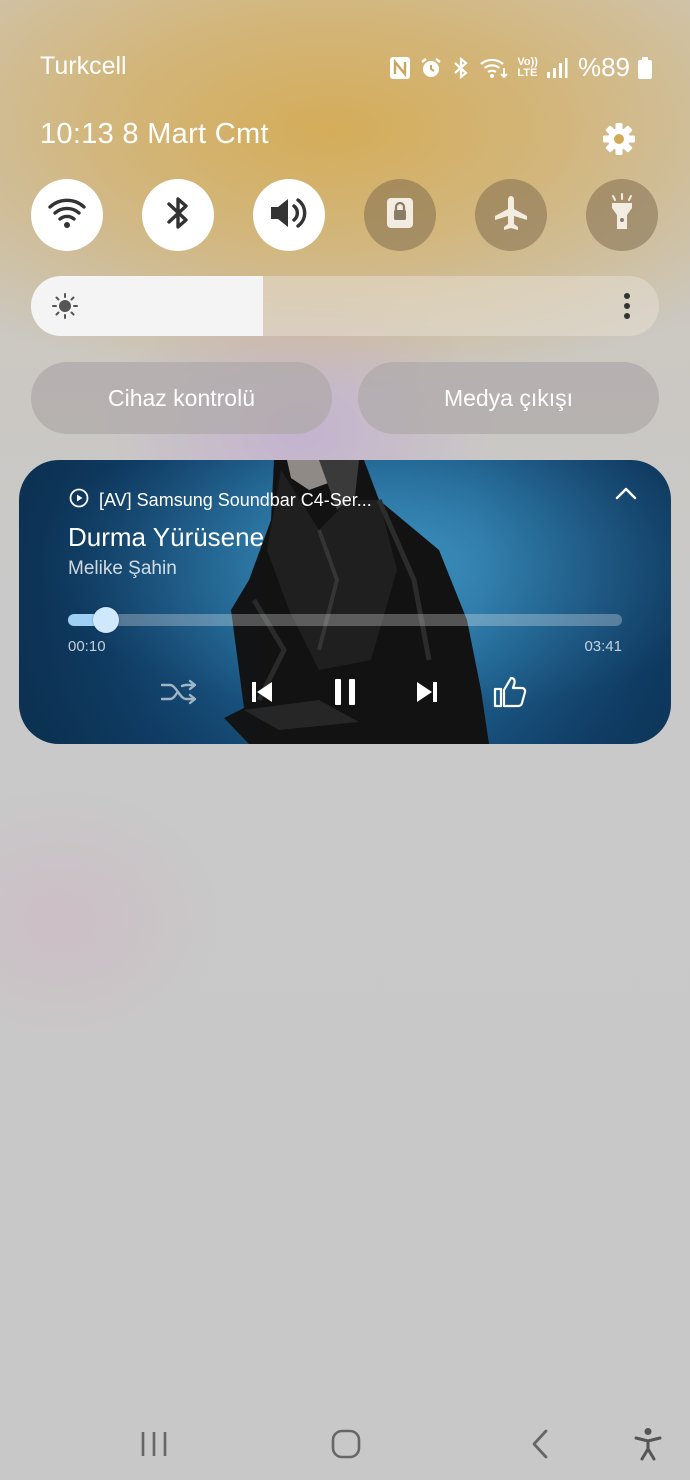  What do you see at coordinates (527, 61) in the screenshot?
I see `volte-label-top: Vo))` at bounding box center [527, 61].